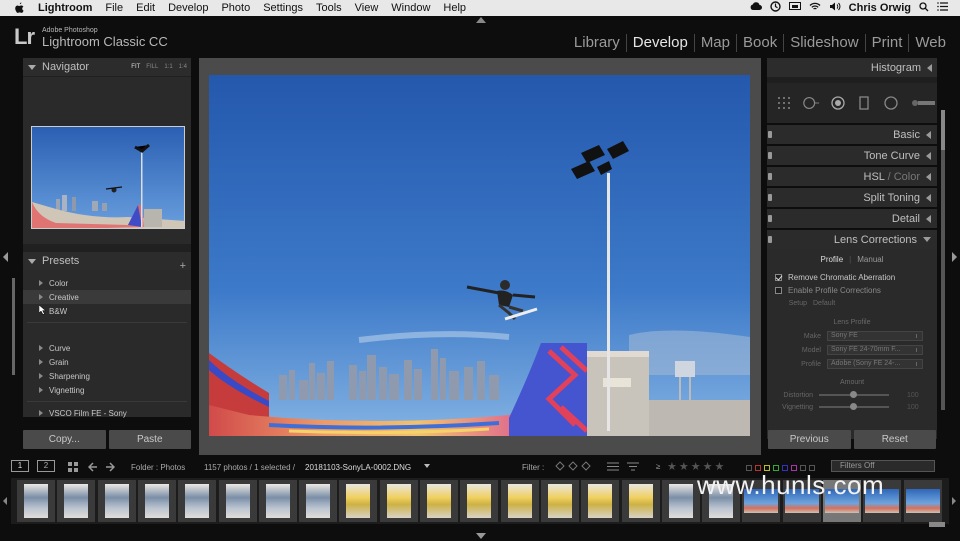  I want to click on filmstrip-right-arrow, so click(954, 501).